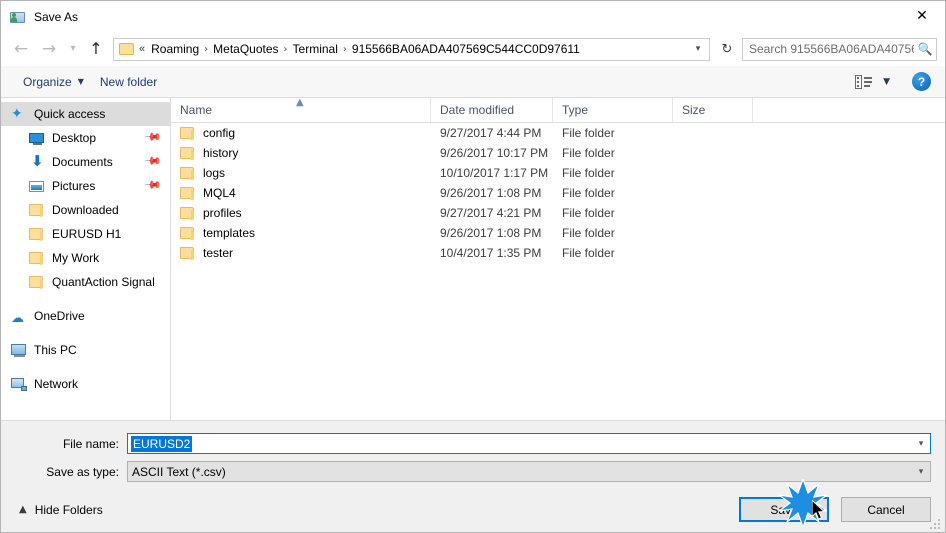 This screenshot has width=946, height=533. Describe the element at coordinates (85, 210) in the screenshot. I see `sidebar-item-downloaded: Downloaded` at that location.